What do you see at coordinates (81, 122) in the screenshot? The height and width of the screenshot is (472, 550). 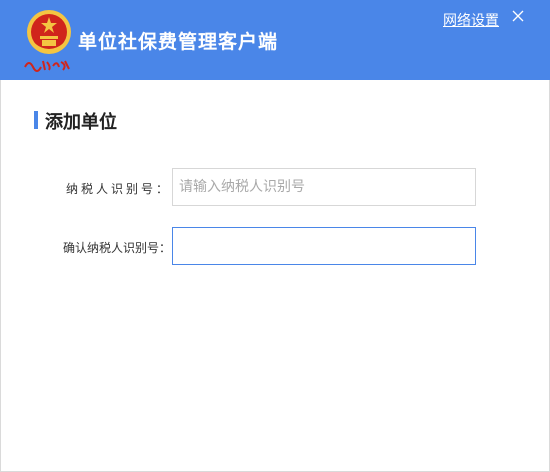 I see `section-title: 添加单位` at bounding box center [81, 122].